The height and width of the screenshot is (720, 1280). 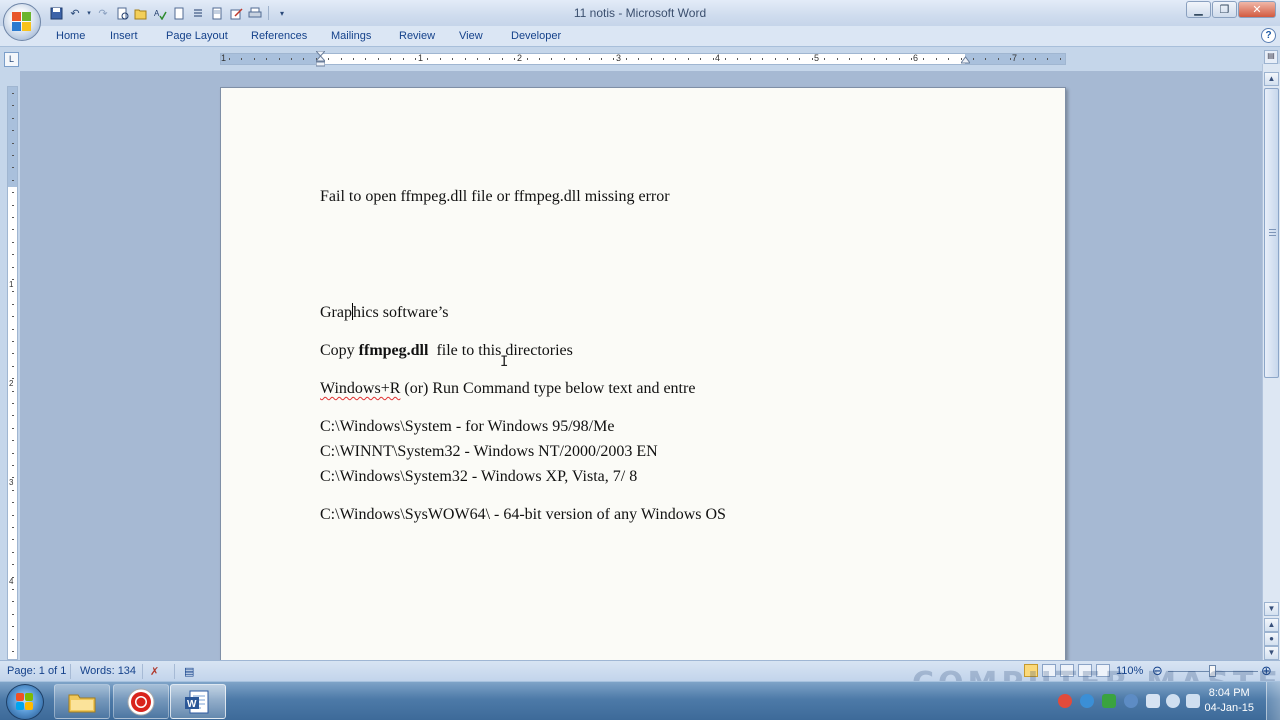 What do you see at coordinates (1103, 670) in the screenshot?
I see `draft-view-button` at bounding box center [1103, 670].